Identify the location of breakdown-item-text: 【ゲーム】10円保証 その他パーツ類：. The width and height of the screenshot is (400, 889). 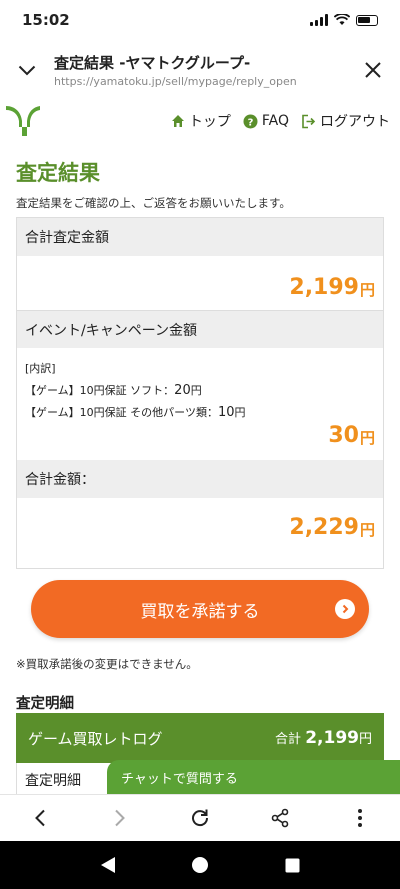
(121, 412).